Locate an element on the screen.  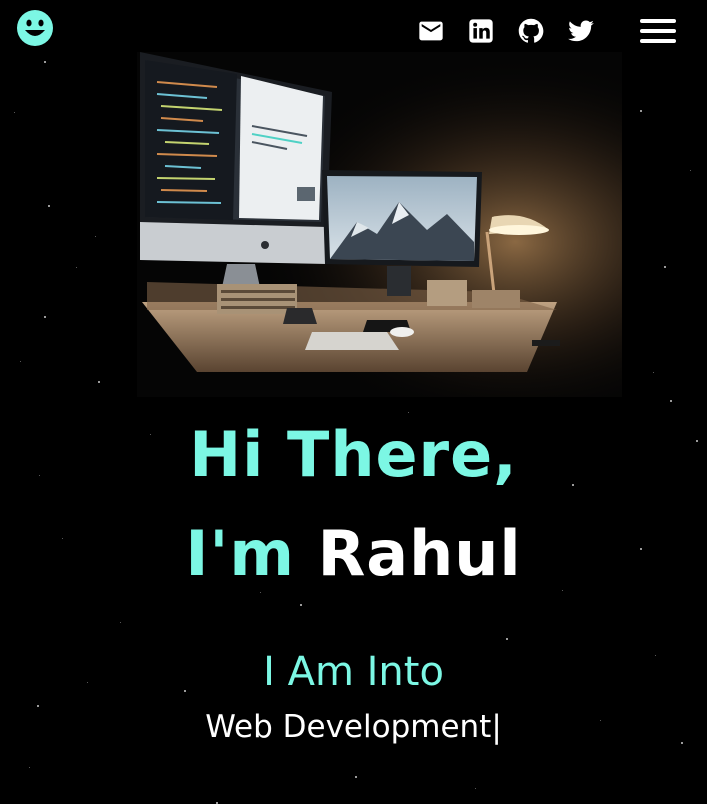
smiley-logo-icon is located at coordinates (35, 28).